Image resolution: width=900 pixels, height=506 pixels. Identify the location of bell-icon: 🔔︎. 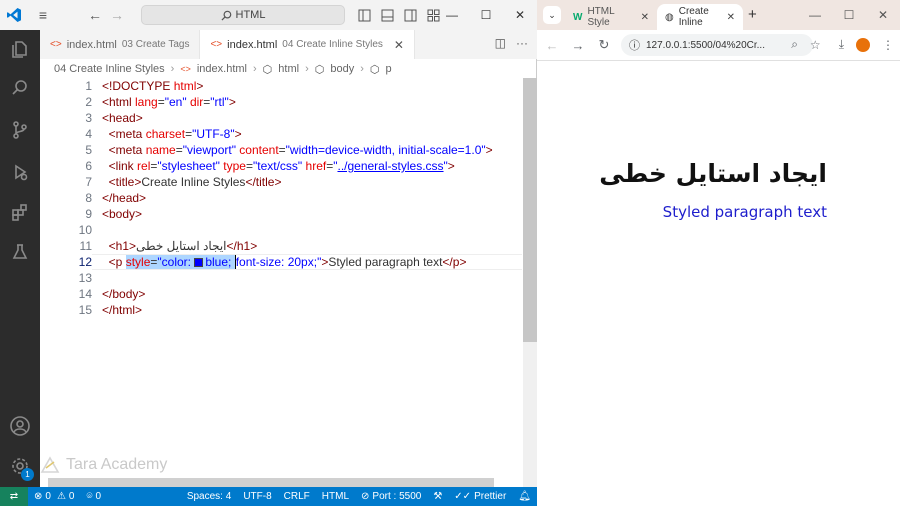
(524, 496).